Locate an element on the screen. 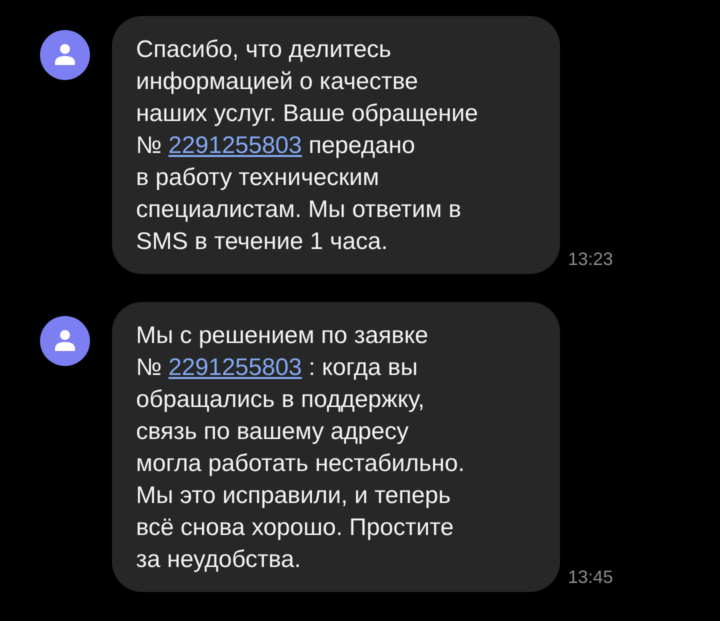  message-time: 13:23 is located at coordinates (591, 259).